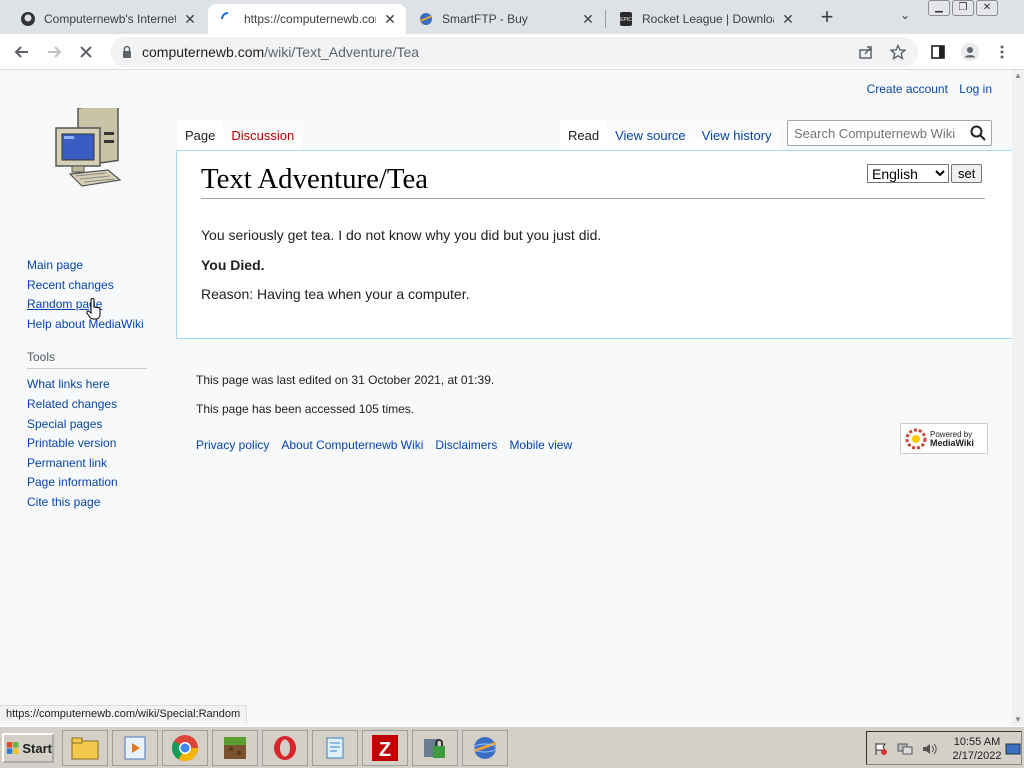  Describe the element at coordinates (485, 19) in the screenshot. I see `tab-title: SmartFTP - Buy` at that location.